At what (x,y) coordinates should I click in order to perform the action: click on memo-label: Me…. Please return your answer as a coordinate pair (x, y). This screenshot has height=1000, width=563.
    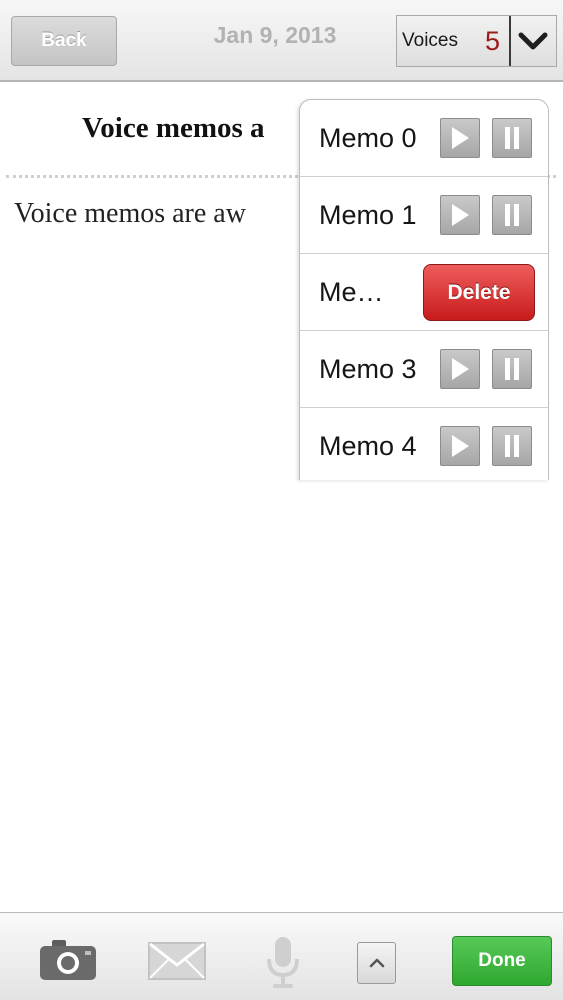
    Looking at the image, I should click on (351, 292).